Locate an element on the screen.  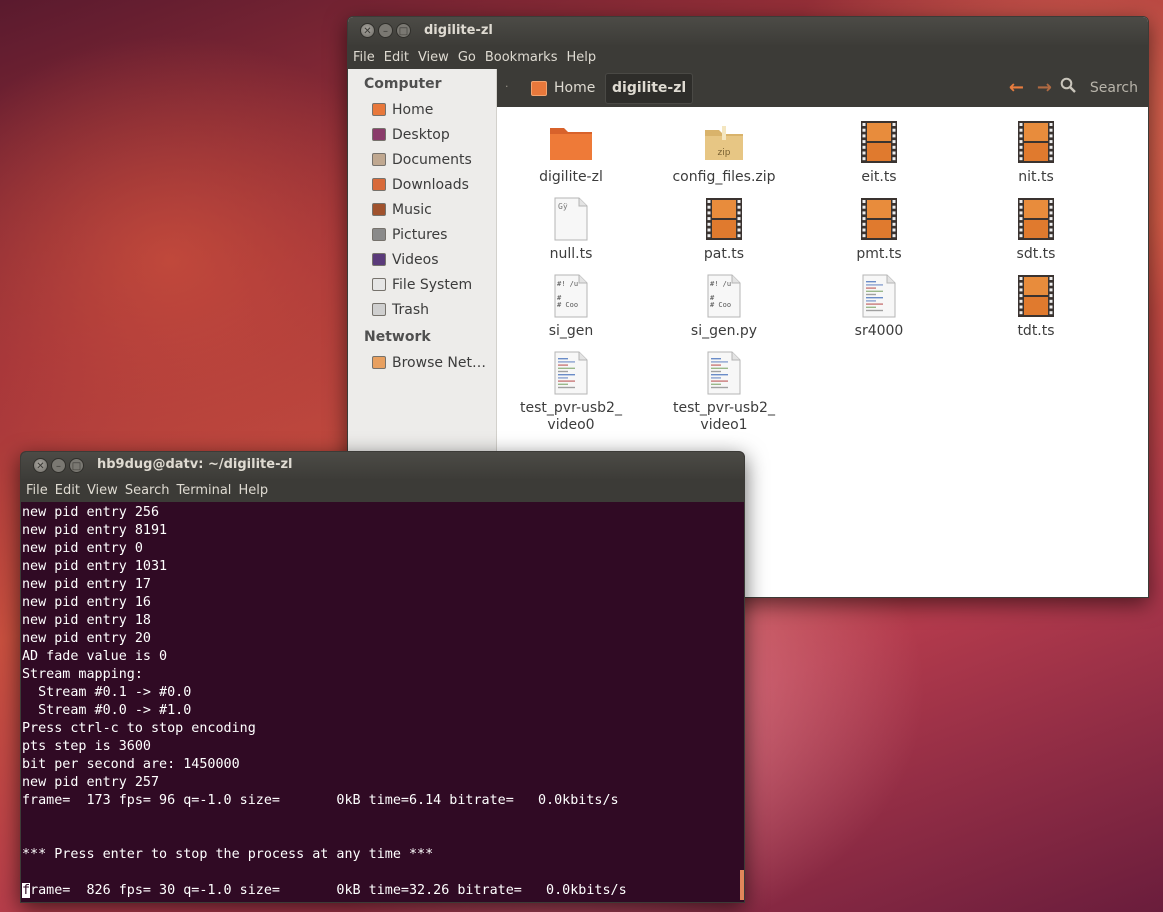
file-name-label: eit.ts is located at coordinates (879, 177).